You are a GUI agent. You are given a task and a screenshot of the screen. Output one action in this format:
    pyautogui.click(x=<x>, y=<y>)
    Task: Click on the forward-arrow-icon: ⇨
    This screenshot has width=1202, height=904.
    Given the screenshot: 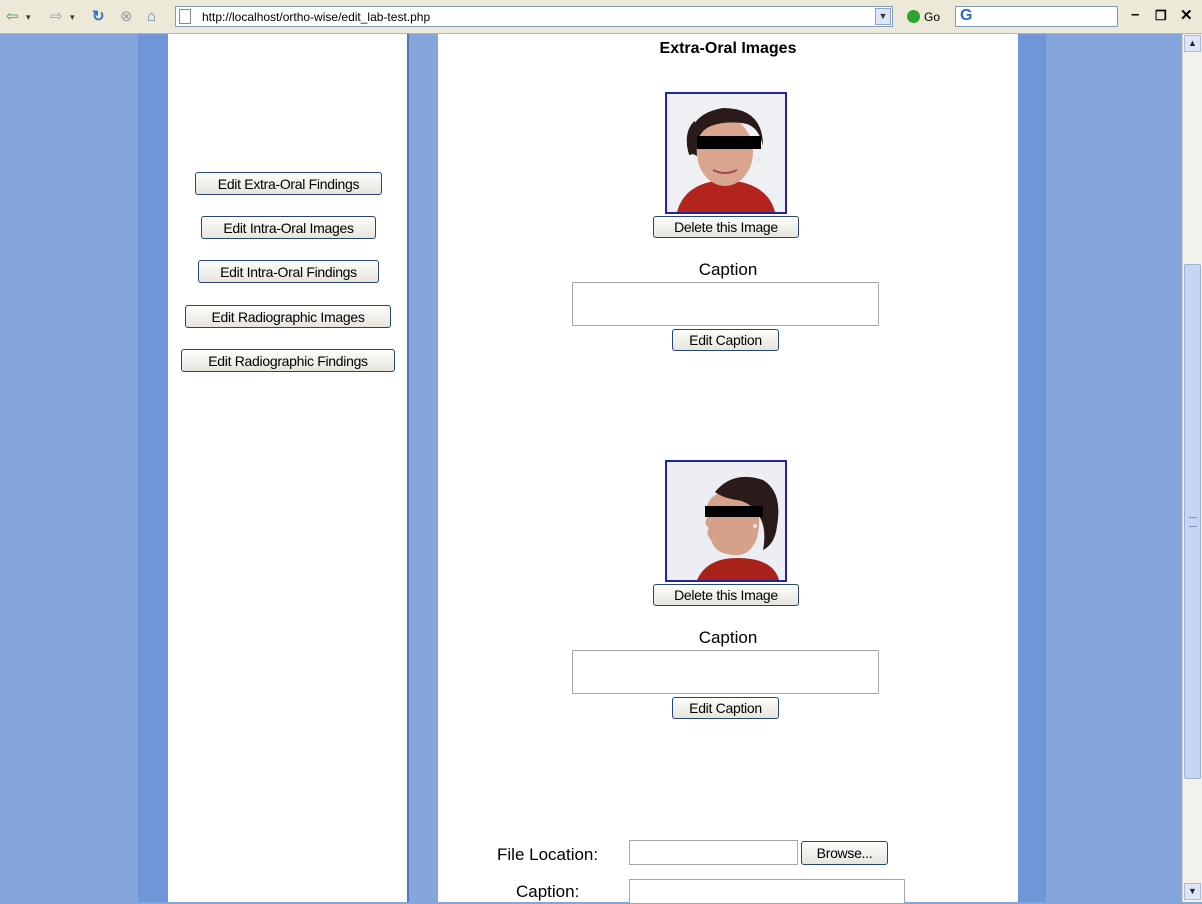 What is the action you would take?
    pyautogui.click(x=56, y=17)
    